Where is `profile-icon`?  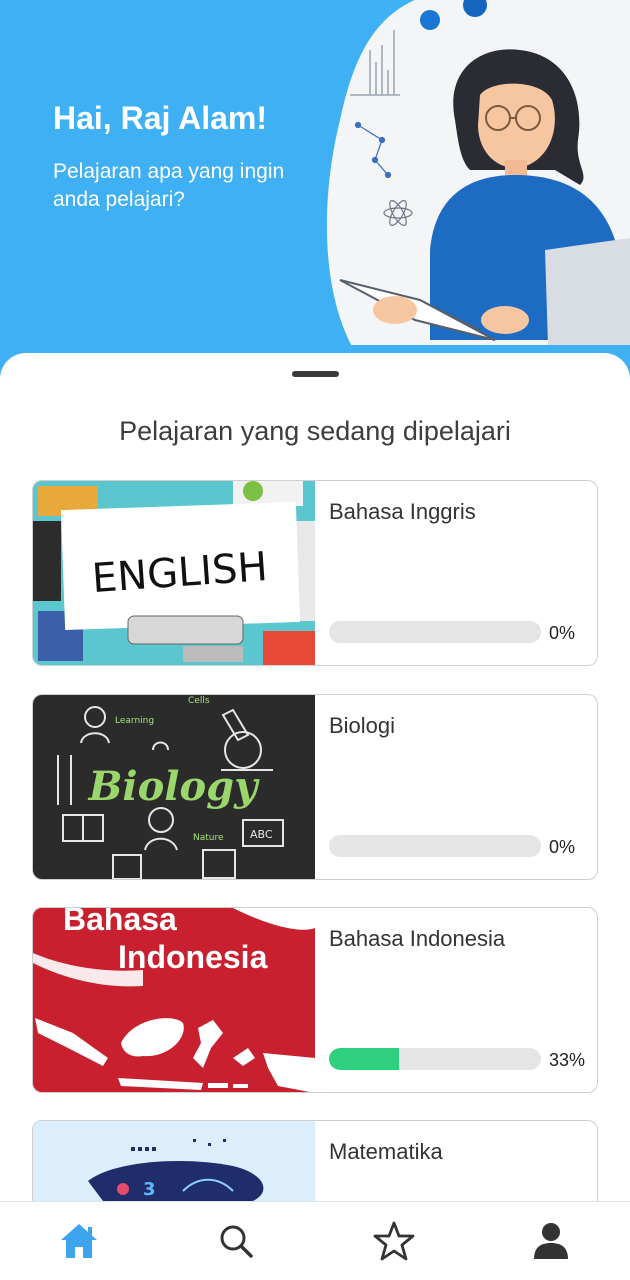 profile-icon is located at coordinates (551, 1241).